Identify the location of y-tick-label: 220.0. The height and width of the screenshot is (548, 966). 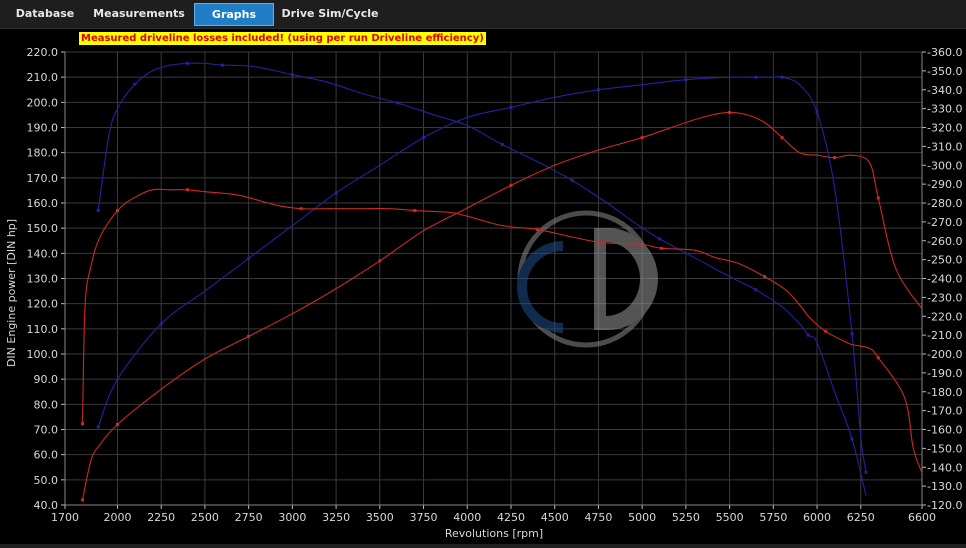
(43, 52).